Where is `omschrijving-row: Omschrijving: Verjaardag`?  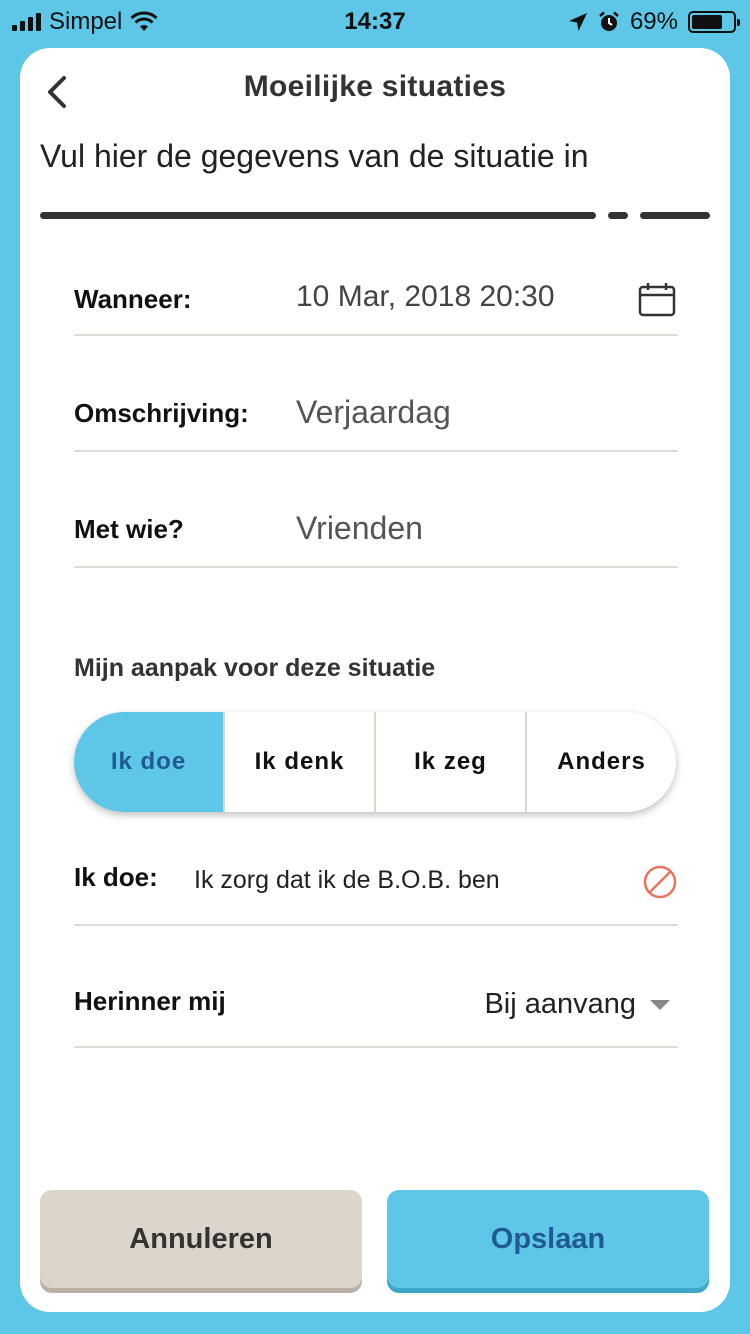
omschrijving-row: Omschrijving: Verjaardag is located at coordinates (376, 413).